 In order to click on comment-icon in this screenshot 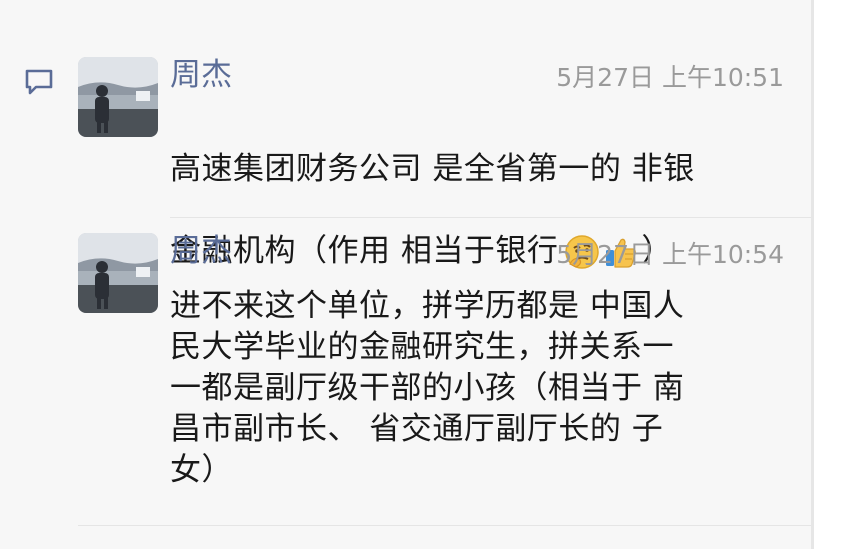, I will do `click(39, 82)`.